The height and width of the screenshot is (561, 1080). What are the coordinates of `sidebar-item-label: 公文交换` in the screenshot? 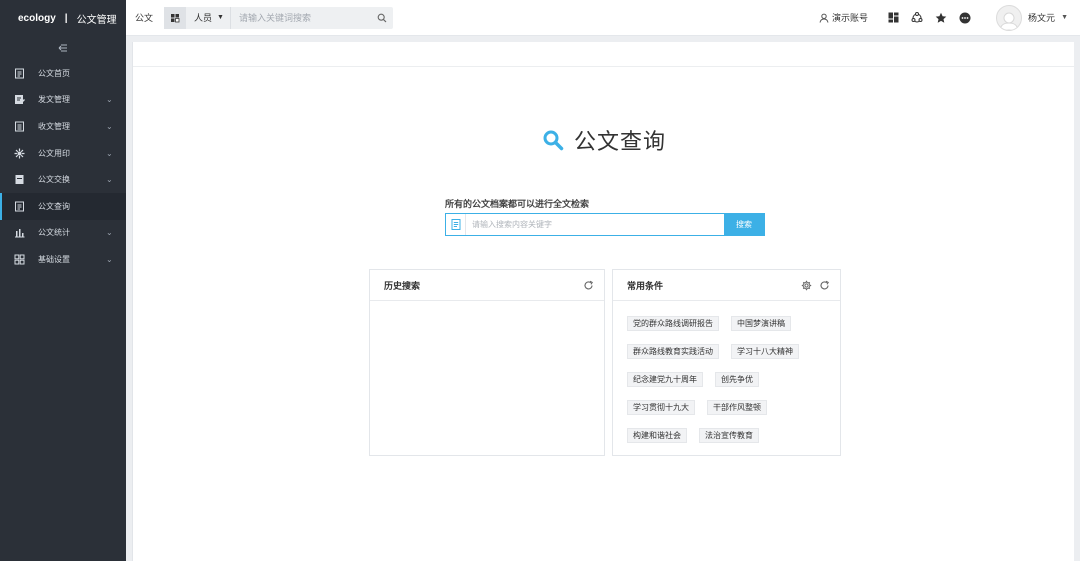 It's located at (54, 180).